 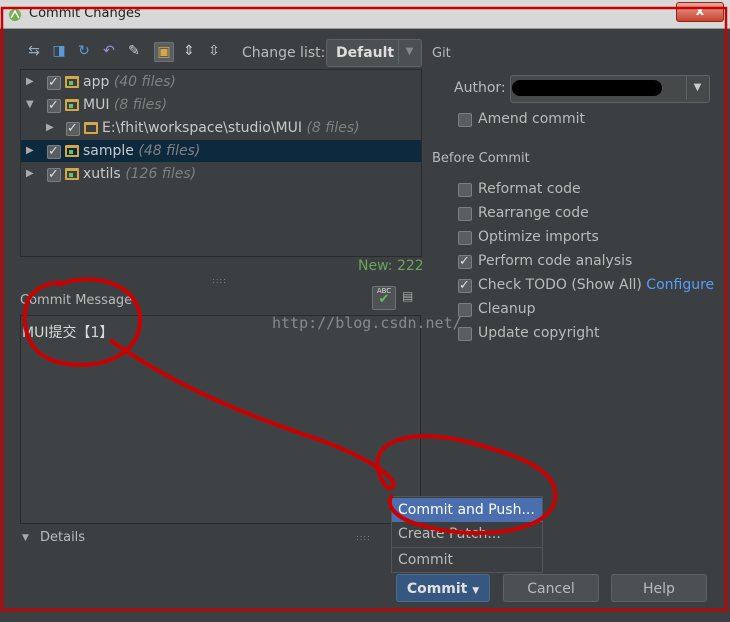 I want to click on git-section-label: Git, so click(x=441, y=53).